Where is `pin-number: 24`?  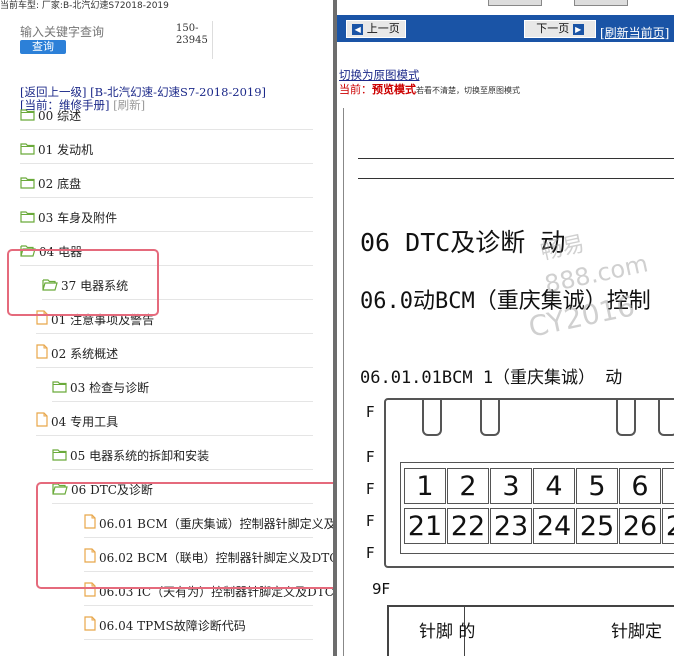
pin-number: 24 is located at coordinates (554, 526).